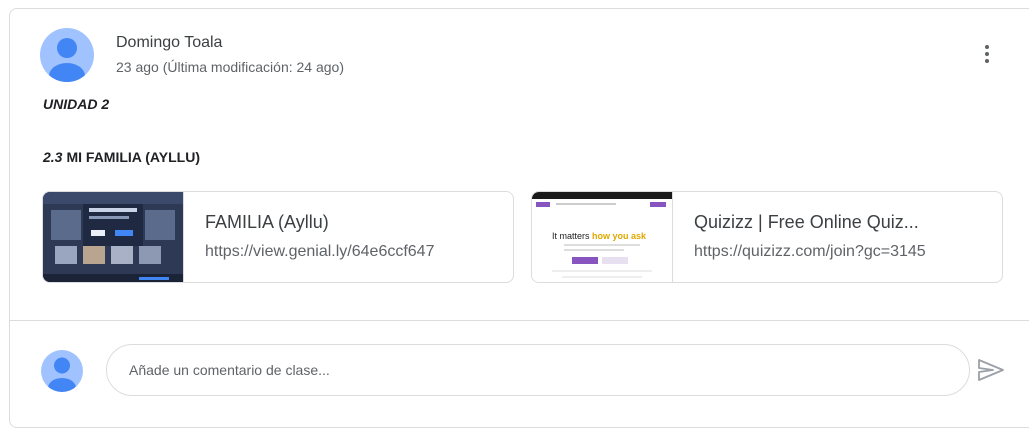  What do you see at coordinates (67, 55) in the screenshot?
I see `author-avatar-icon` at bounding box center [67, 55].